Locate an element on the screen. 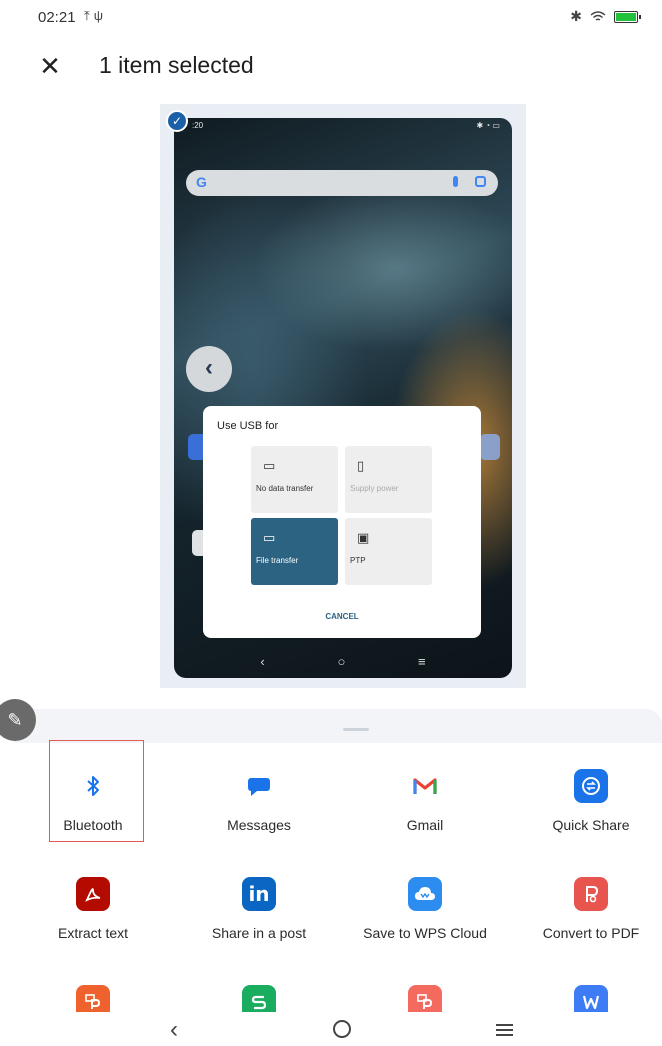 The width and height of the screenshot is (662, 1046). upload-icon: ⤒ is located at coordinates (89, 15).